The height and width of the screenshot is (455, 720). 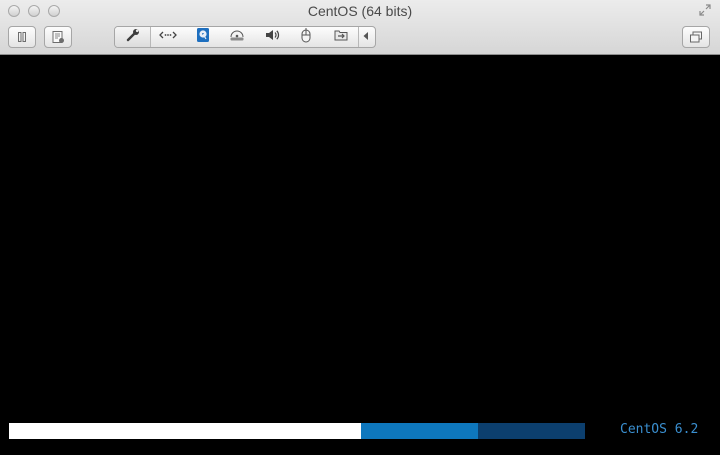 I want to click on device-bar-toggle, so click(x=365, y=37).